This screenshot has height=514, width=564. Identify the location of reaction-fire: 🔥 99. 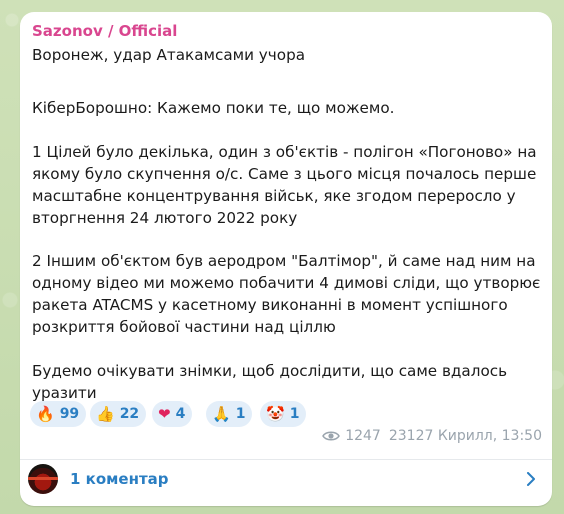
(58, 414).